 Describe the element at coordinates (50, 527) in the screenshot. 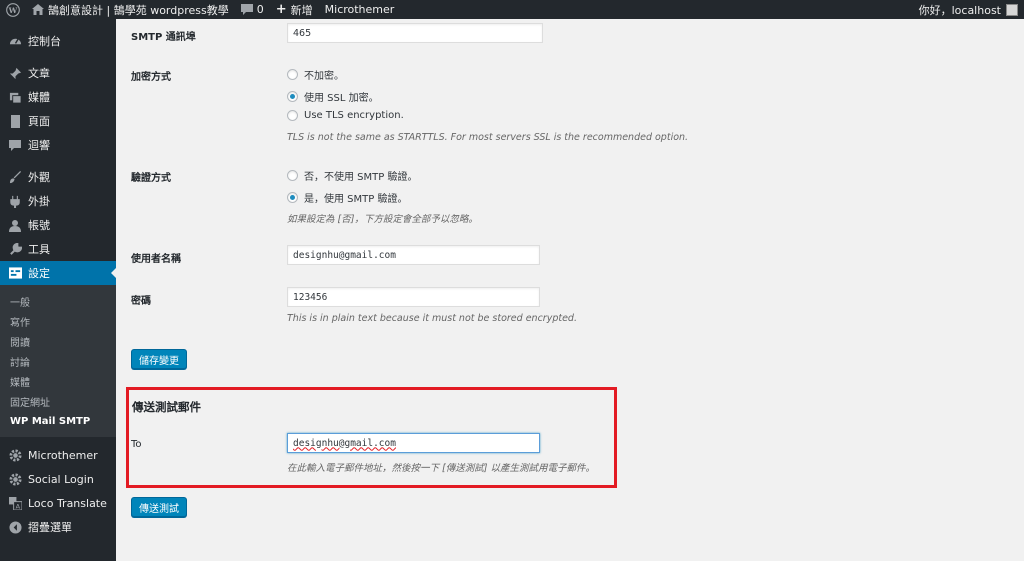

I see `sidebar-item-label: 摺疊選單` at that location.